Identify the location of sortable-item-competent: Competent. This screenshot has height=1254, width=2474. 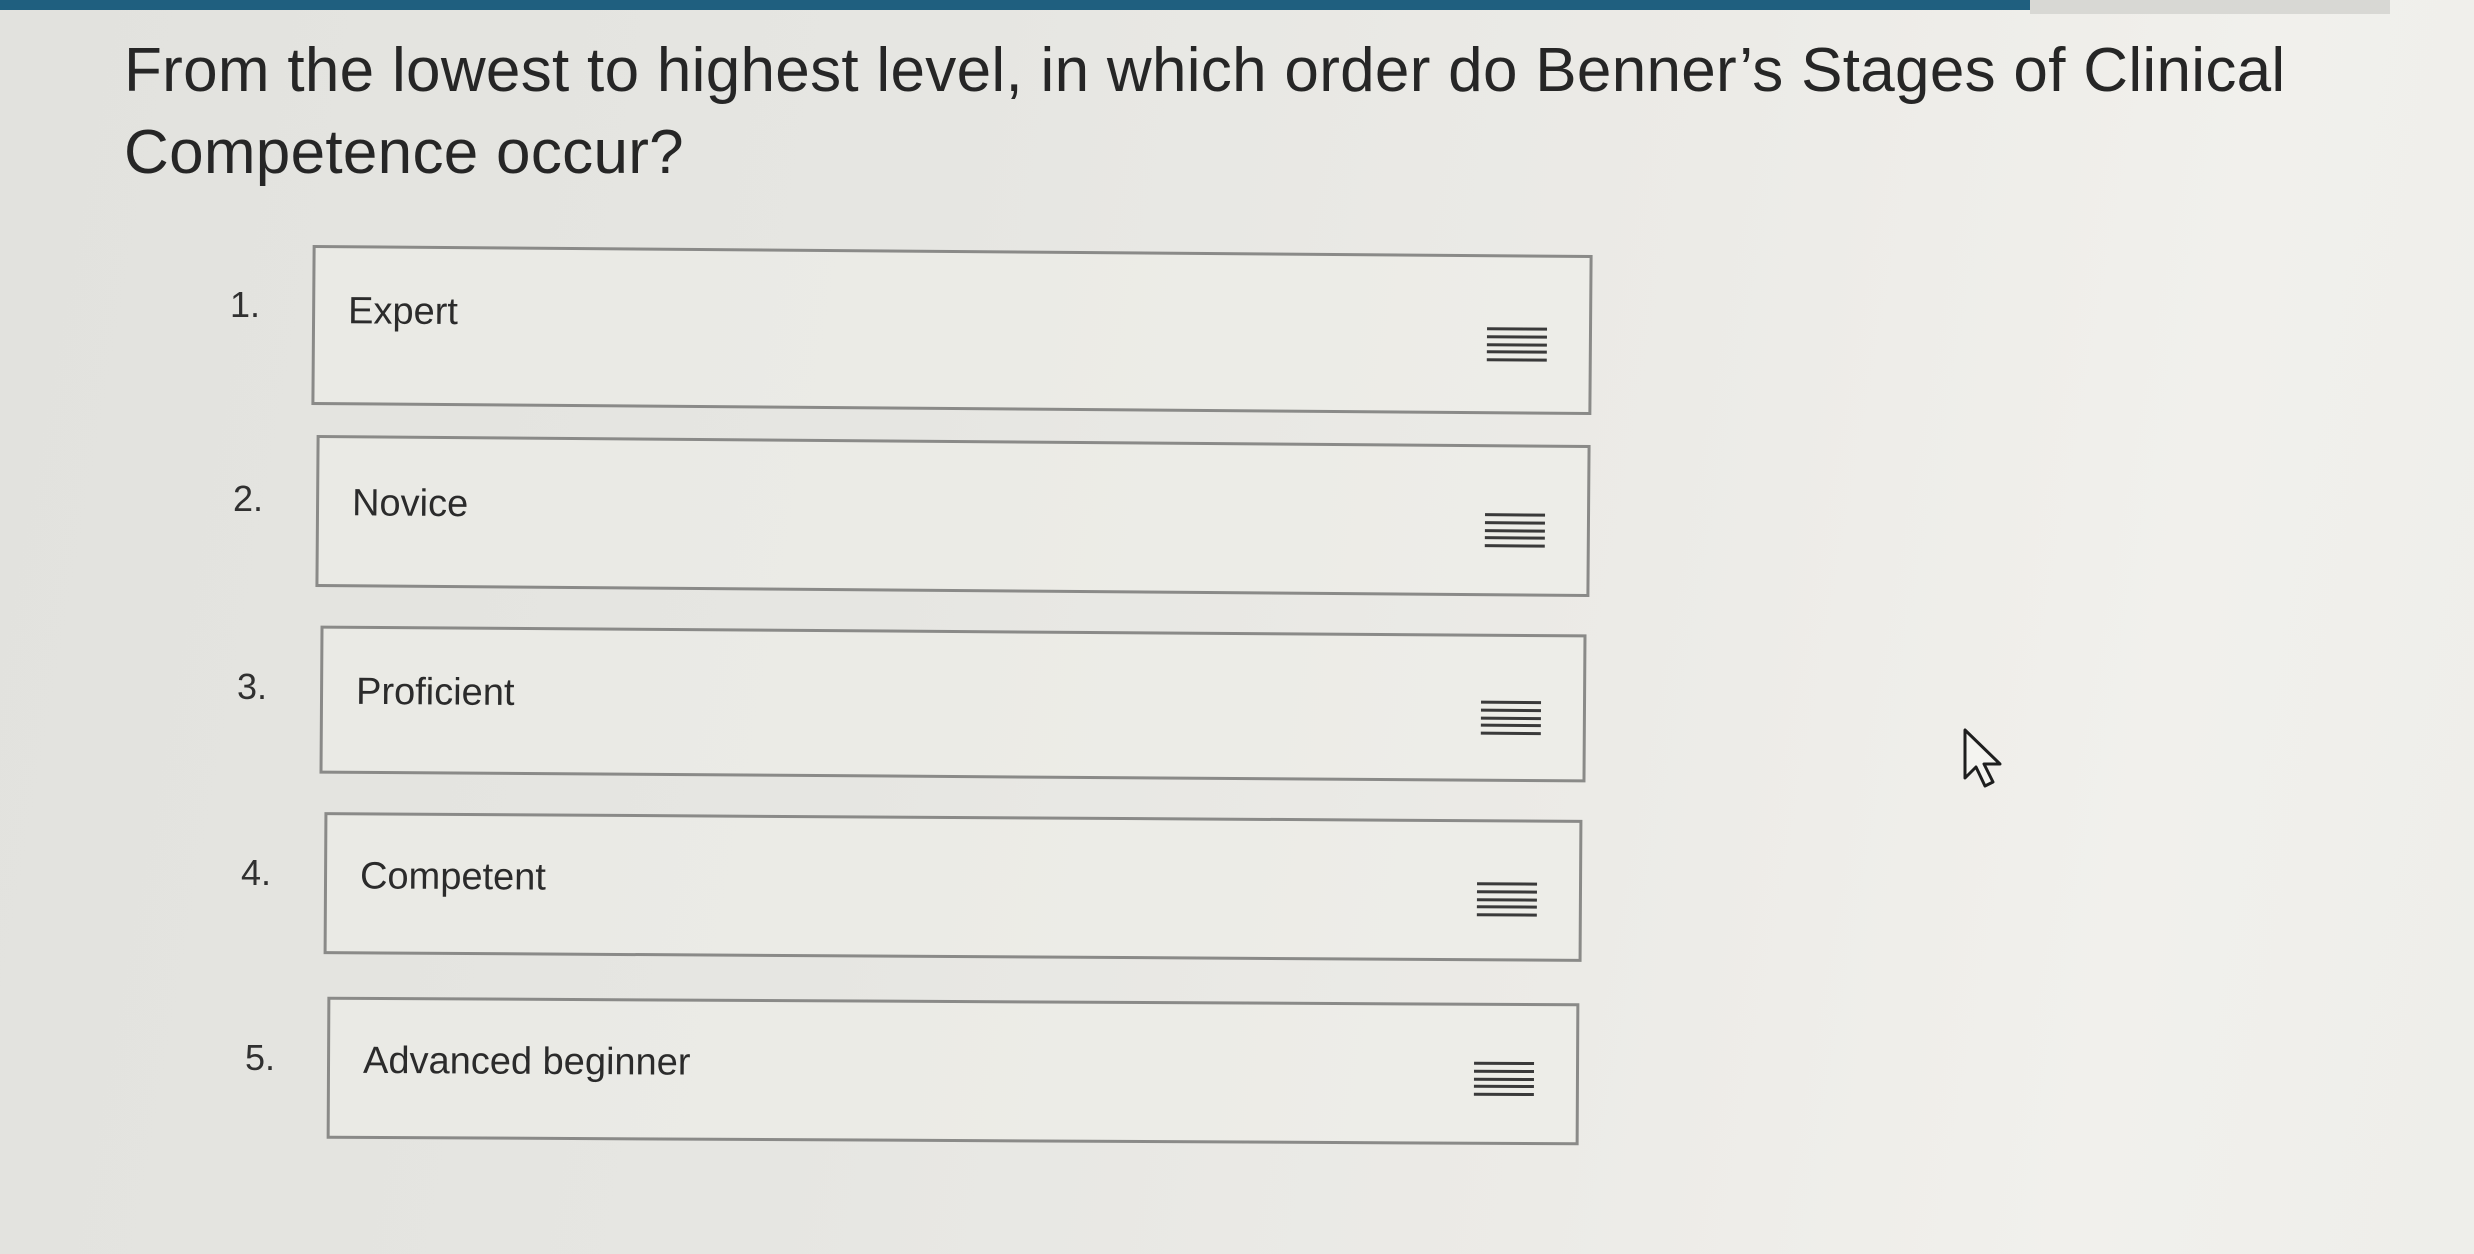
(953, 887).